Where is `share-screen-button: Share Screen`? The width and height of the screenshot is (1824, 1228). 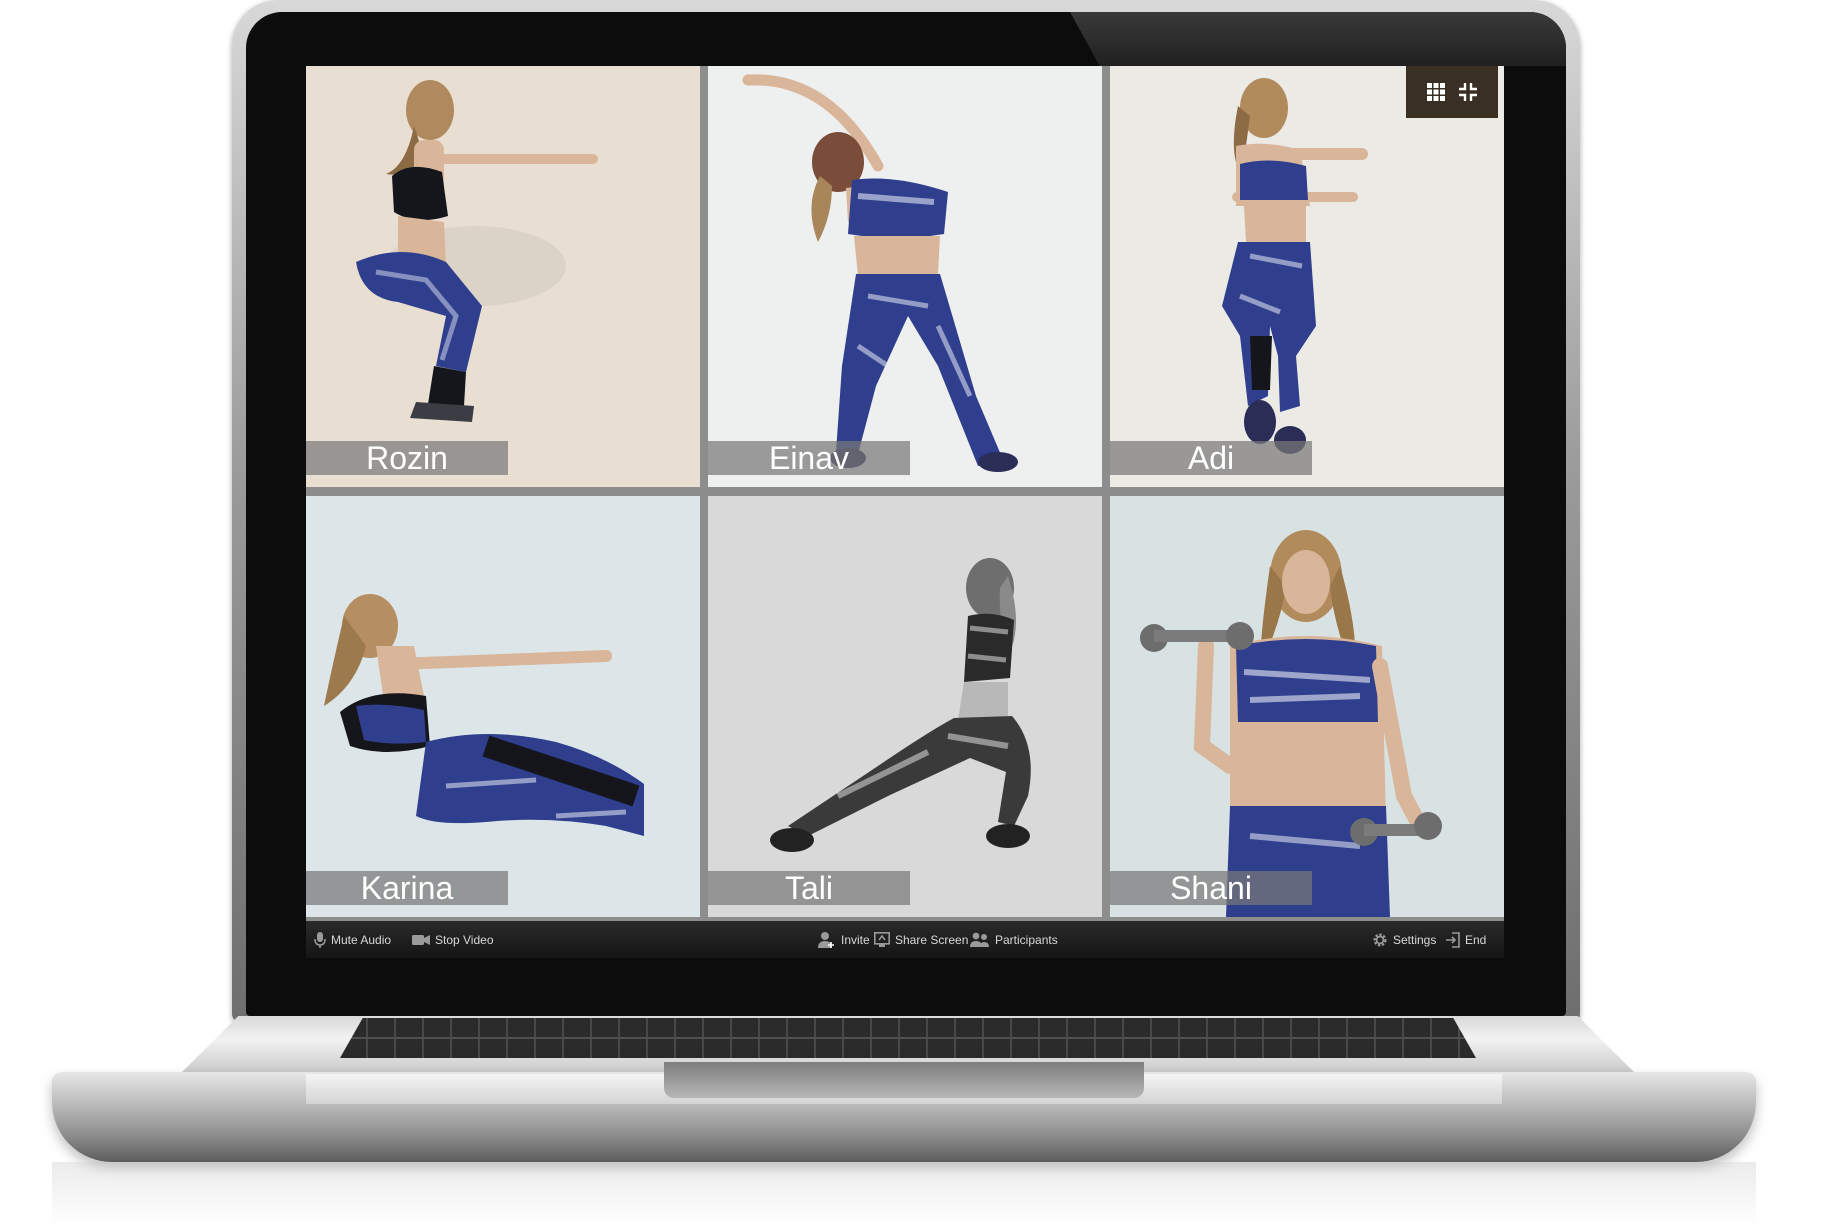 share-screen-button: Share Screen is located at coordinates (921, 939).